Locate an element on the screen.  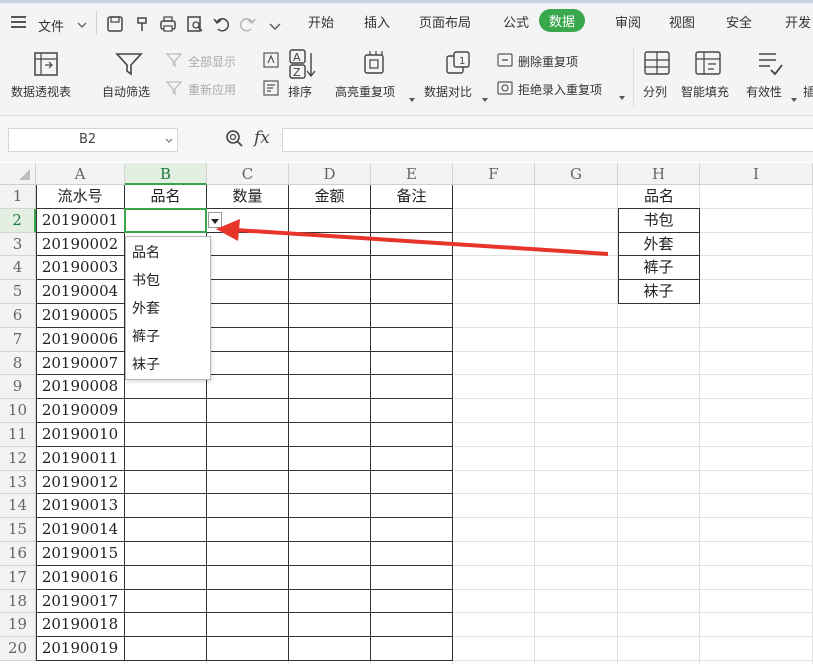
column-header-e: E is located at coordinates (412, 174).